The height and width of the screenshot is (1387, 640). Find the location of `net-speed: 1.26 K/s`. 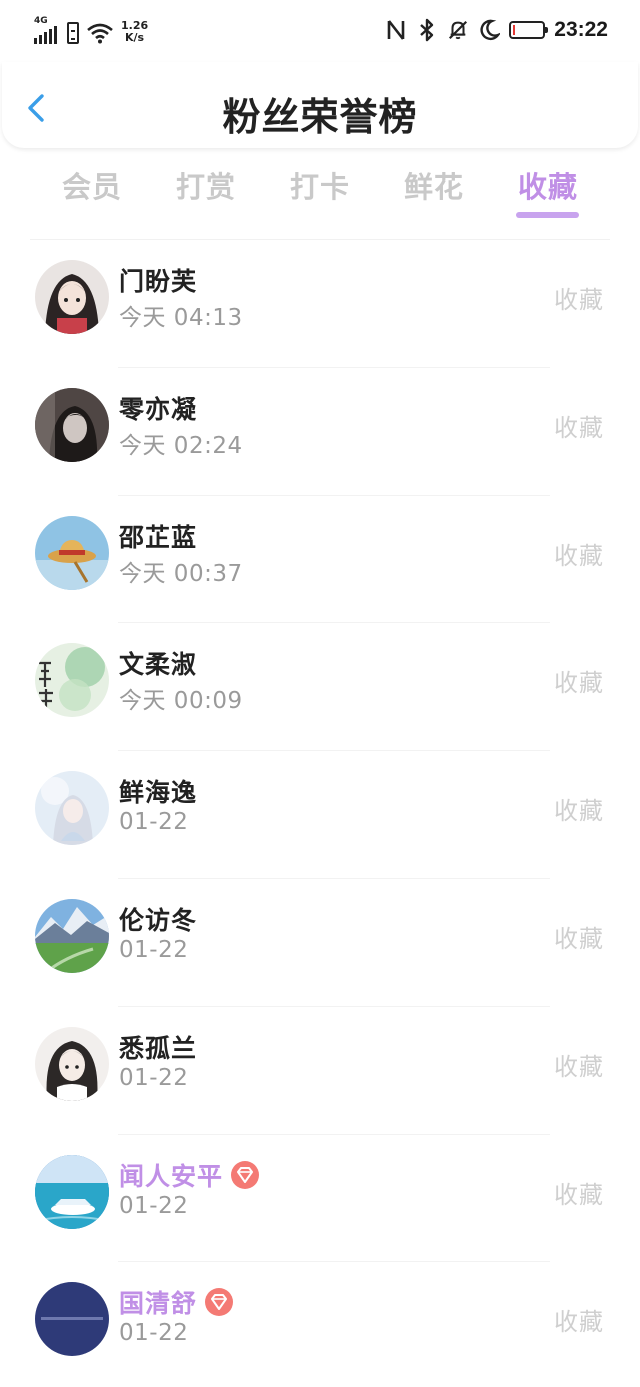

net-speed: 1.26 K/s is located at coordinates (134, 32).